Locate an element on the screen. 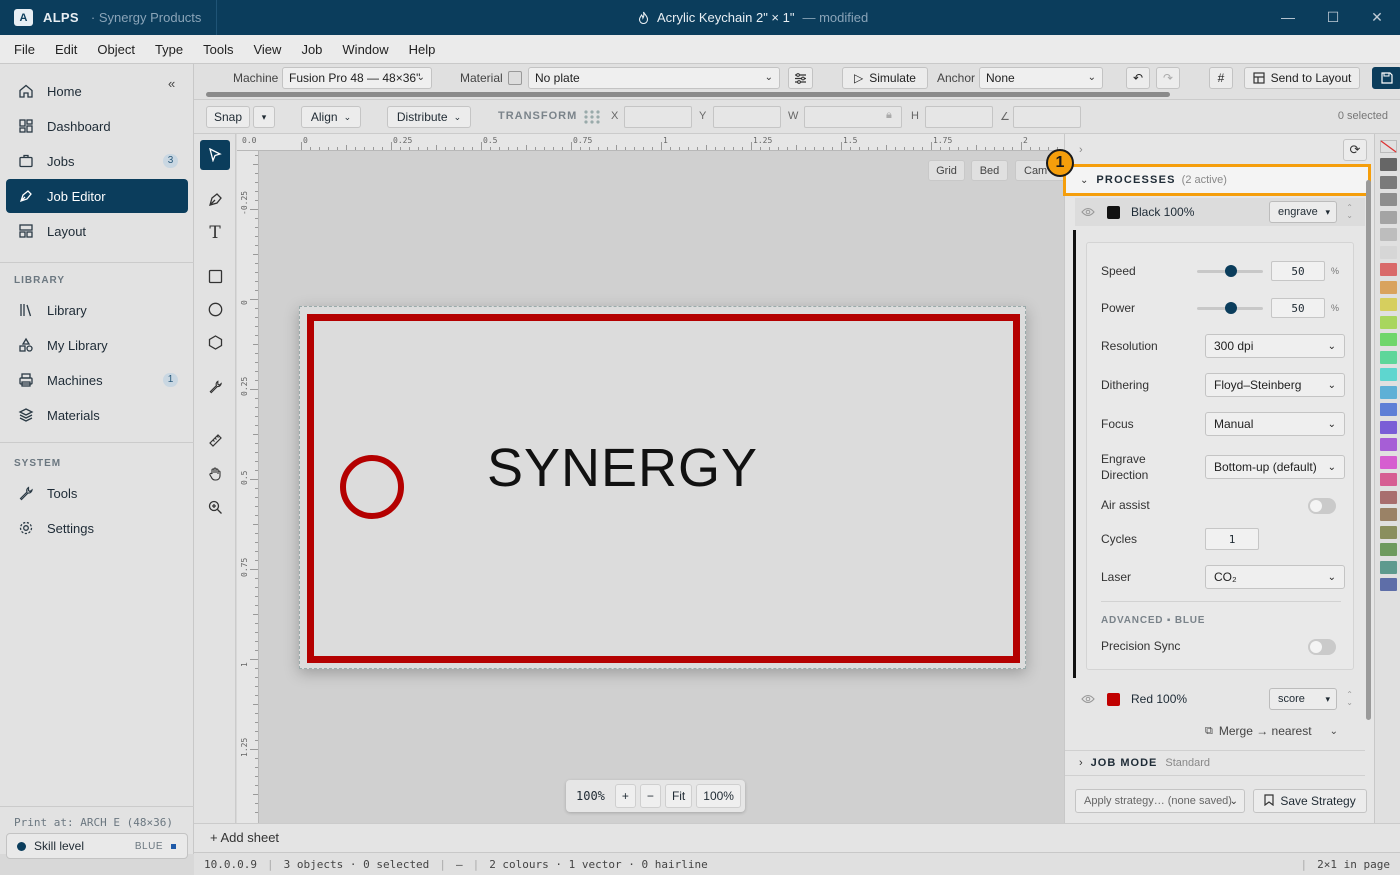 Image resolution: width=1400 pixels, height=875 pixels. process-row-red: Red 100% score ▾ ⌃ ⌄ is located at coordinates (1220, 699).